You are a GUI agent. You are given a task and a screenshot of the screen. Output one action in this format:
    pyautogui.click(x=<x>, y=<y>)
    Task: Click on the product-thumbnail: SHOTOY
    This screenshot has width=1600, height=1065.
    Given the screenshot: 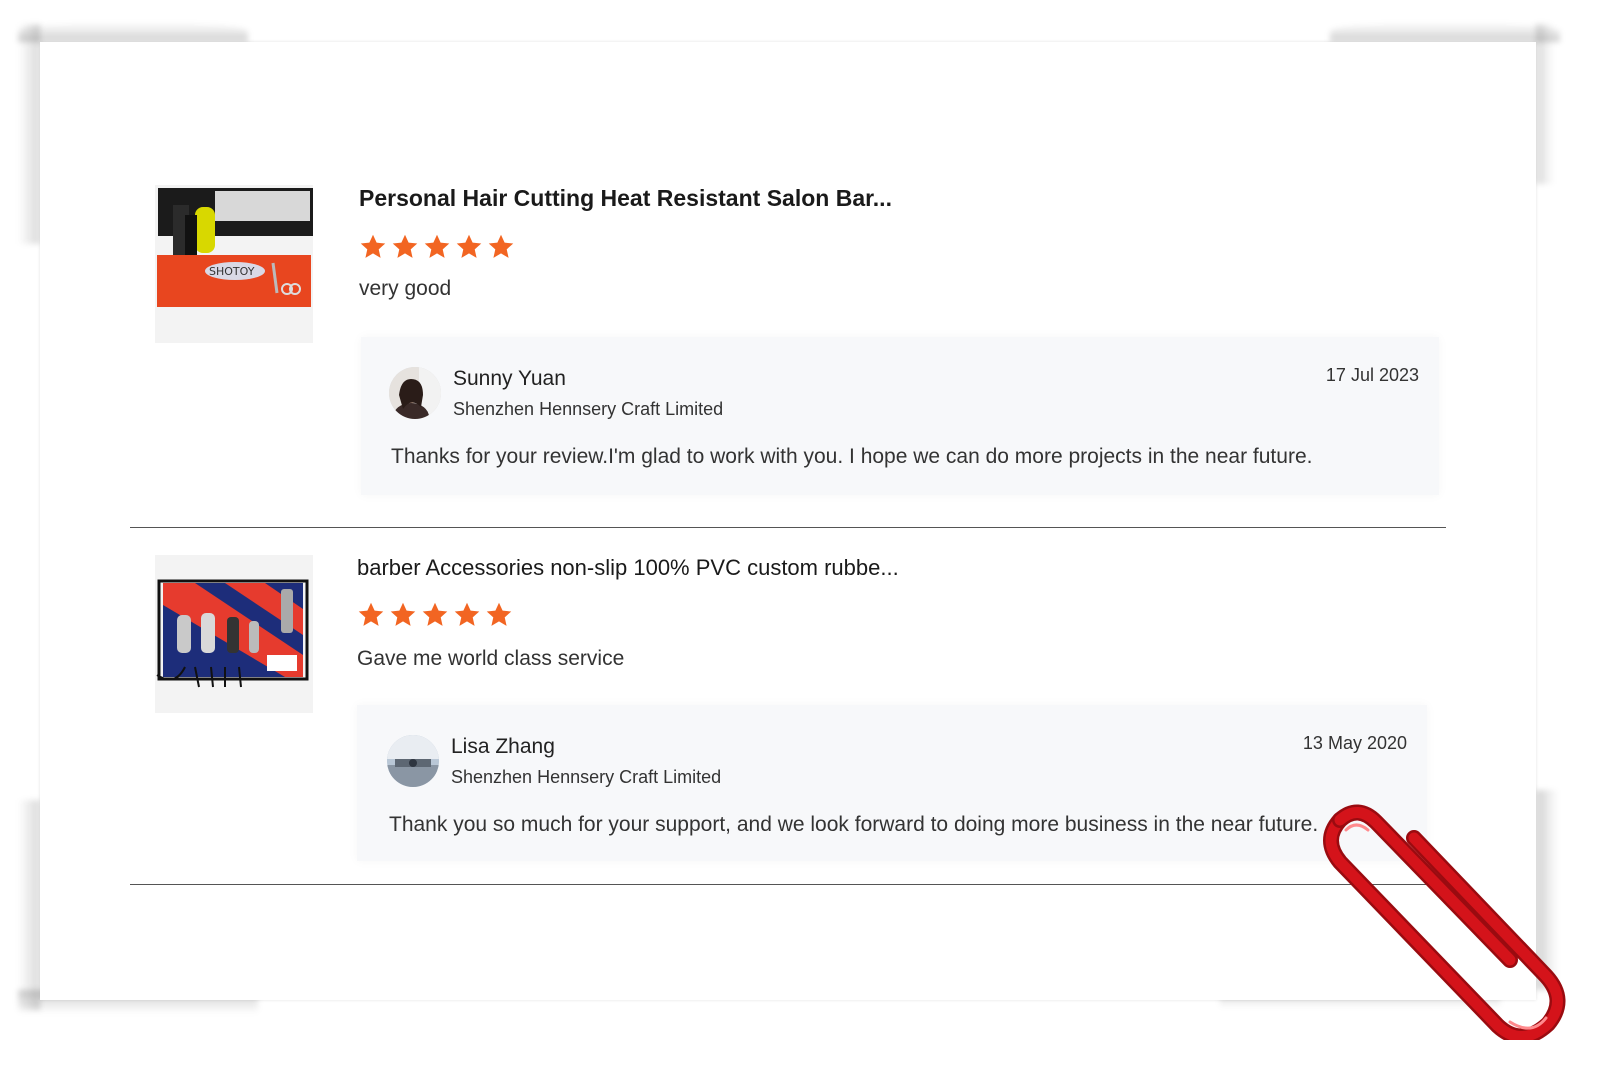 What is the action you would take?
    pyautogui.click(x=234, y=264)
    